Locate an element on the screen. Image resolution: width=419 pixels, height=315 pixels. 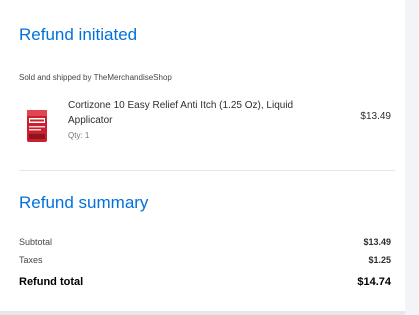
product-image-icon is located at coordinates (37, 126).